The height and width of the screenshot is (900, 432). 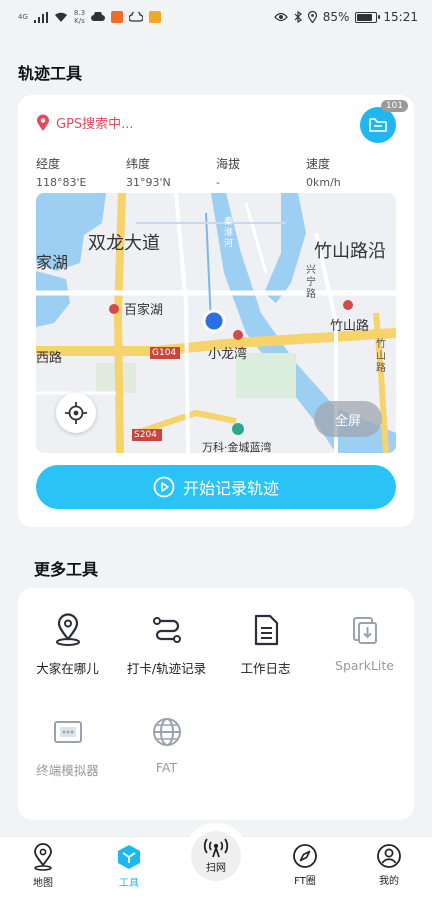 I want to click on locate-me-button, so click(x=76, y=413).